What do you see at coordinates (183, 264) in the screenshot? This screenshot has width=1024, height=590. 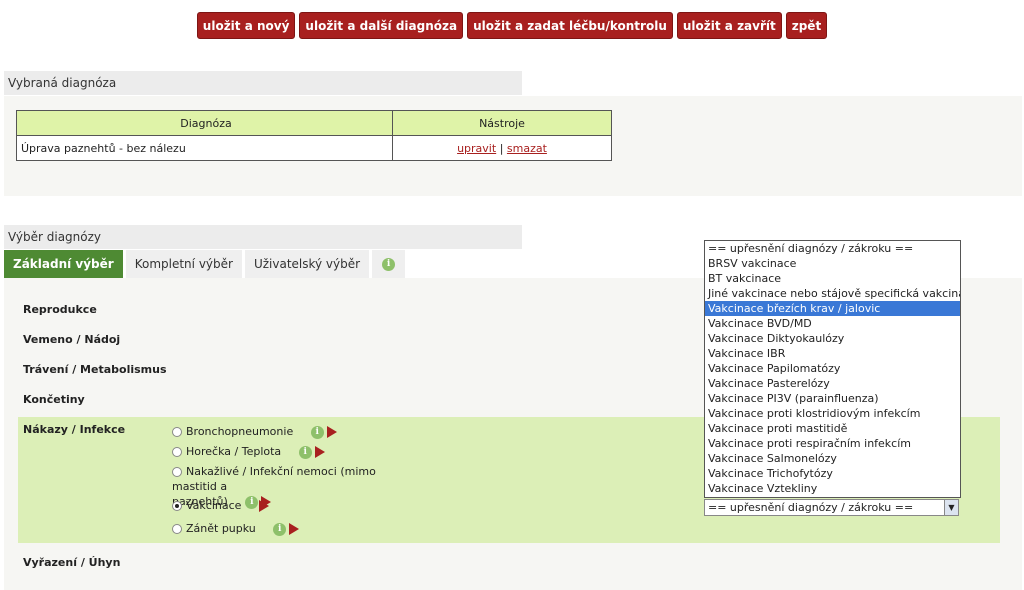 I see `tab-complete-selection: Kompletní výběr` at bounding box center [183, 264].